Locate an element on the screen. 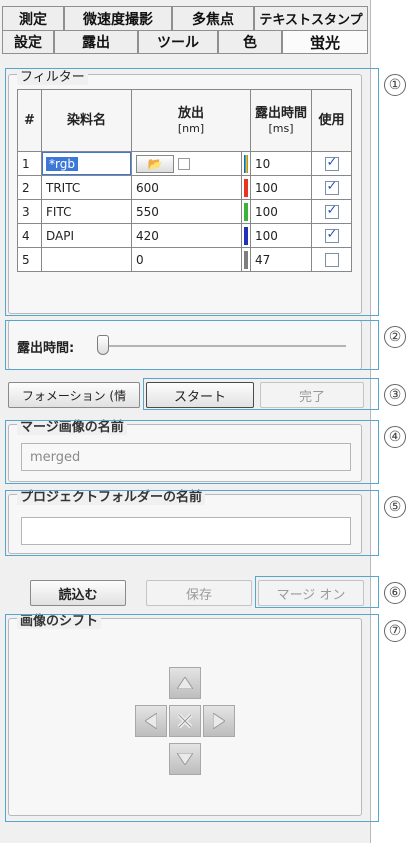  done-button: 完了 is located at coordinates (312, 395).